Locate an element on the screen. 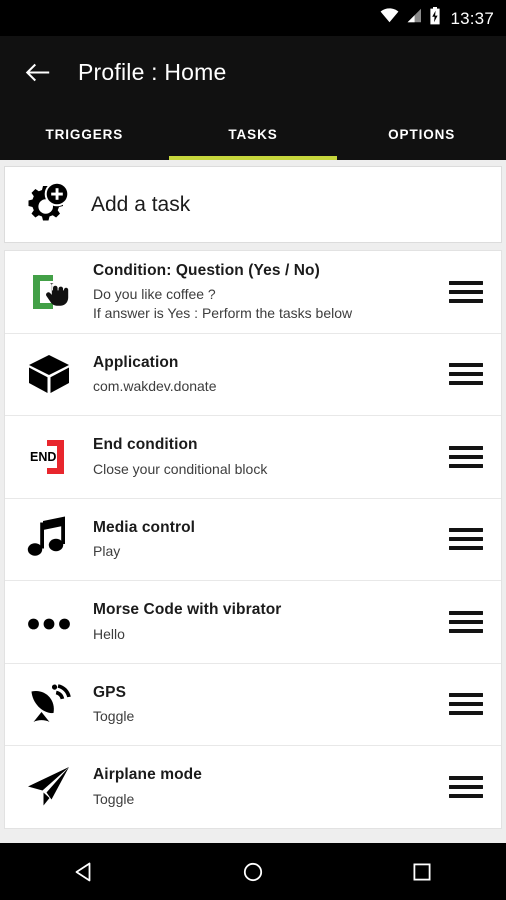  status-bar-clock: 13:37 is located at coordinates (472, 18).